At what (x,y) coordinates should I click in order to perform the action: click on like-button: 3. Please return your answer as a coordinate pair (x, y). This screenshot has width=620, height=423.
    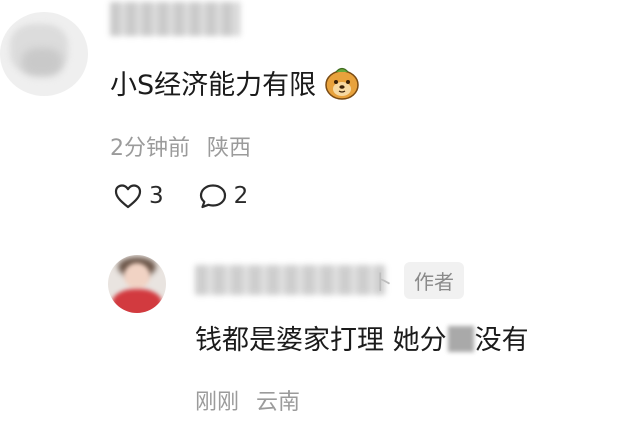
    Looking at the image, I should click on (138, 196).